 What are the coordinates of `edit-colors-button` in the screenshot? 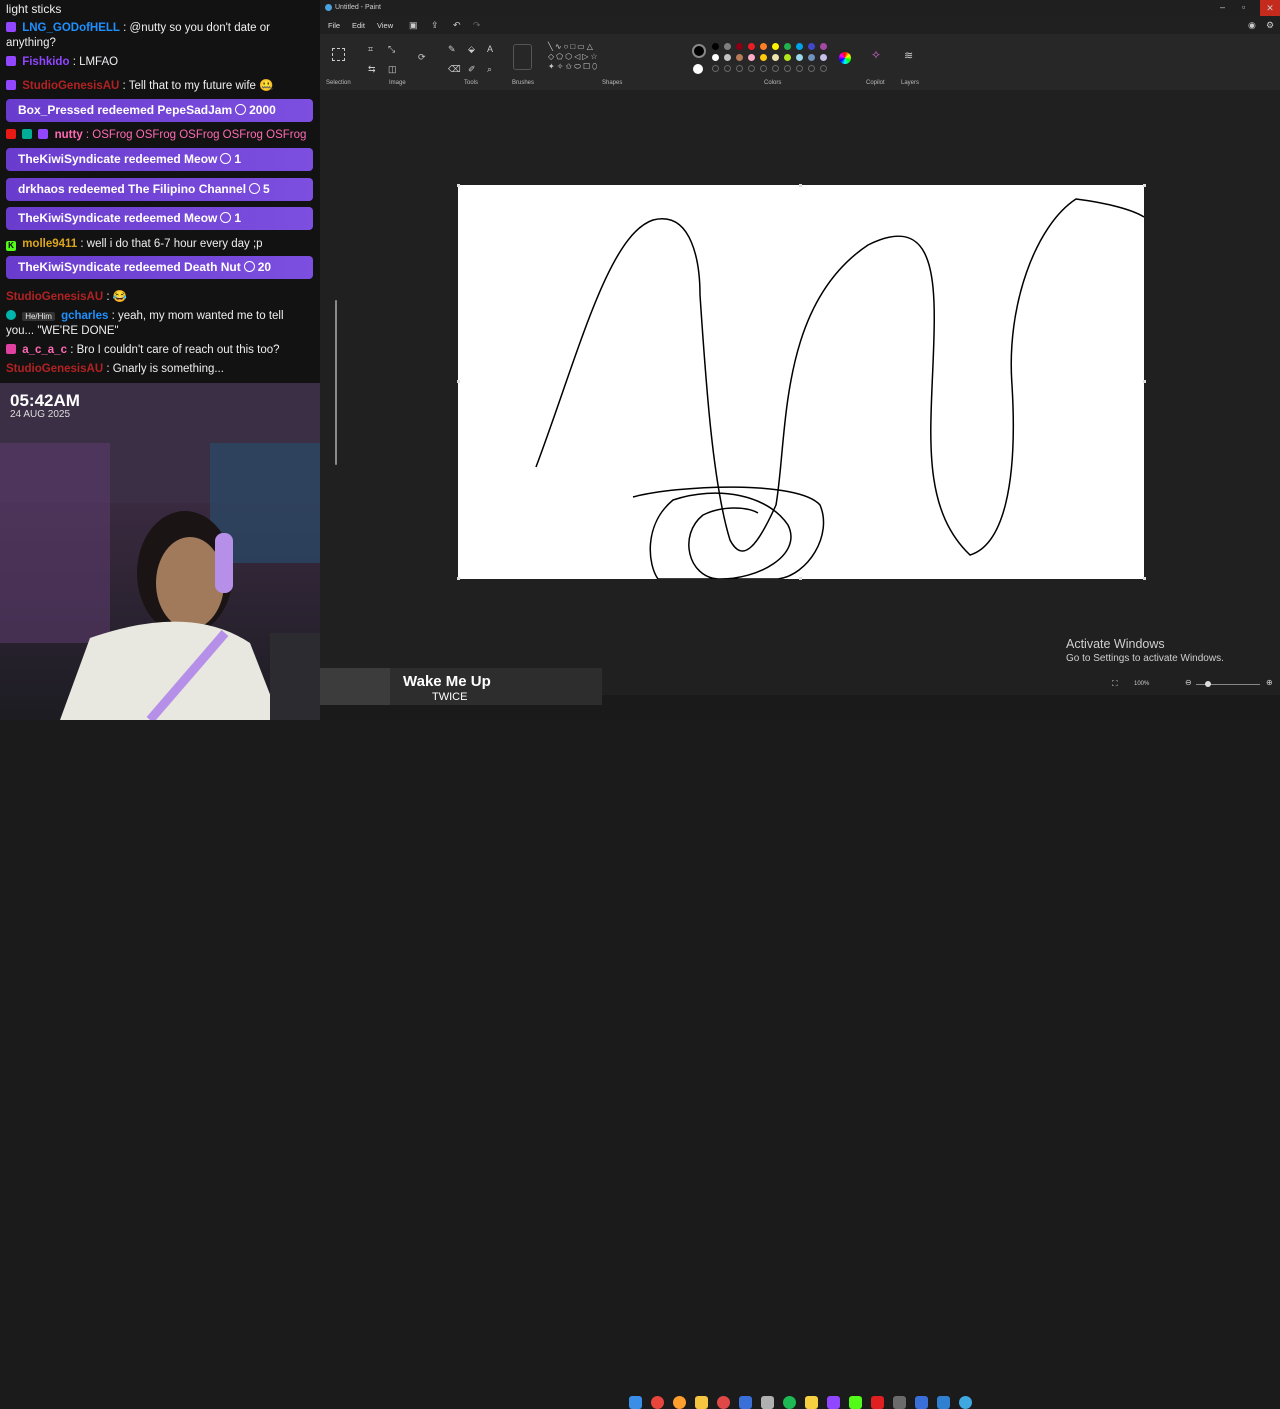 It's located at (845, 58).